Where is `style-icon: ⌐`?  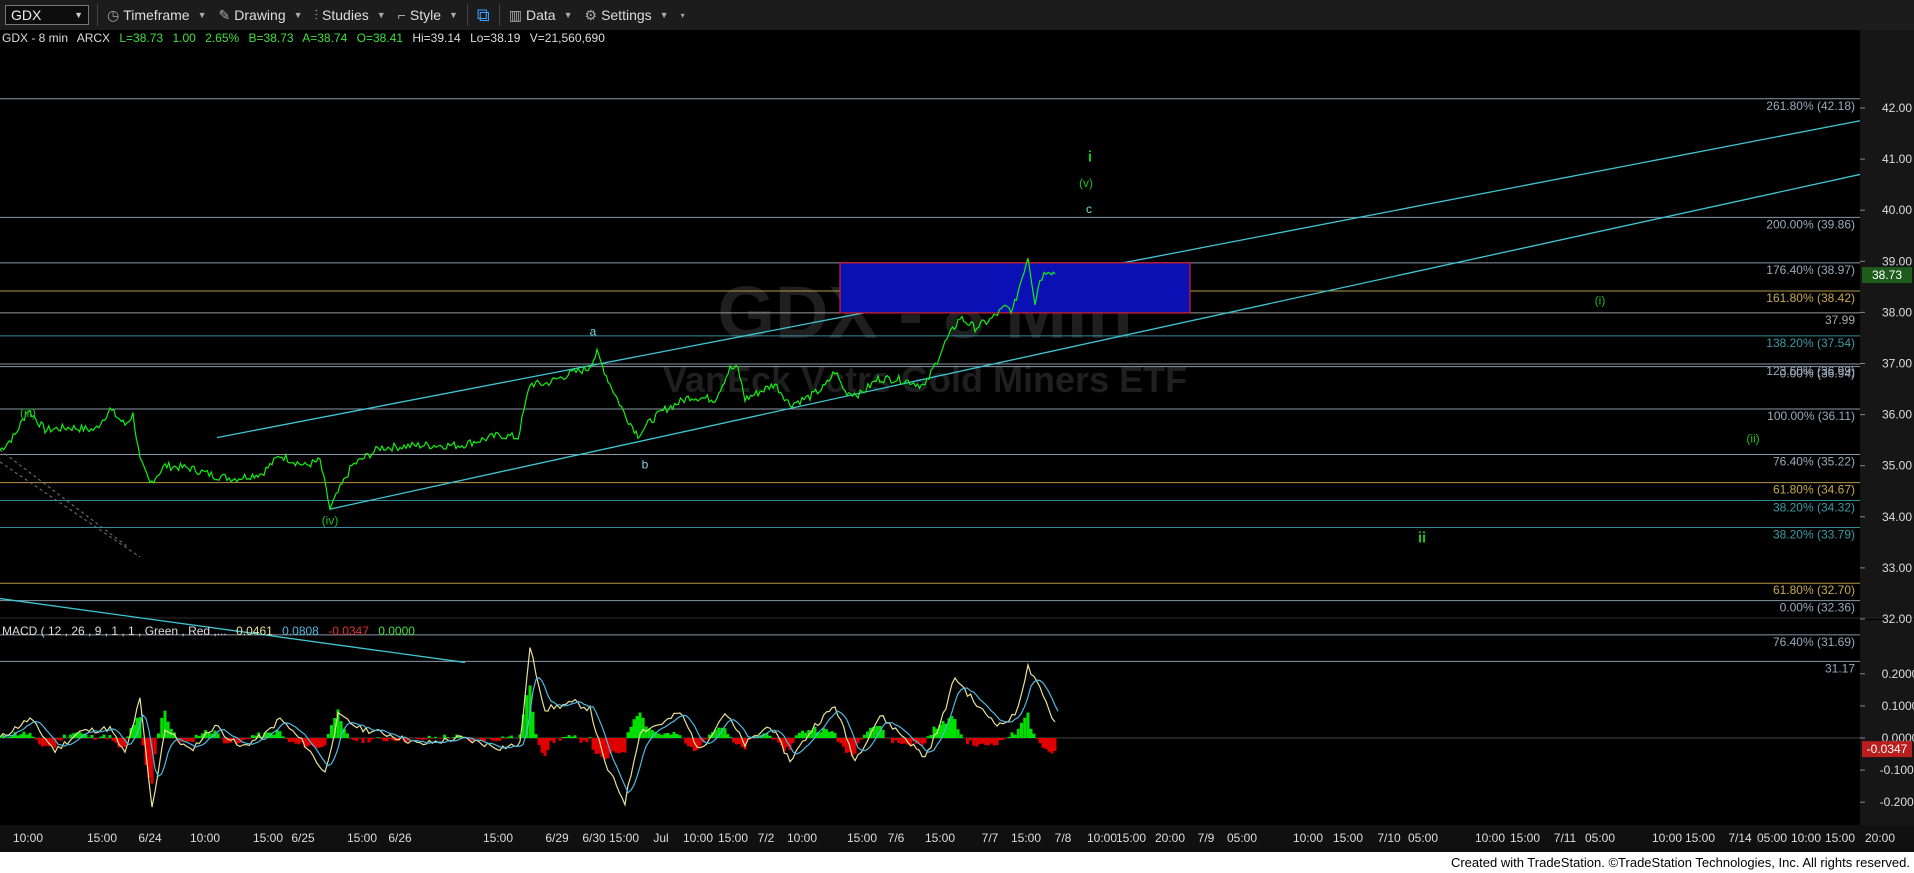
style-icon: ⌐ is located at coordinates (401, 15).